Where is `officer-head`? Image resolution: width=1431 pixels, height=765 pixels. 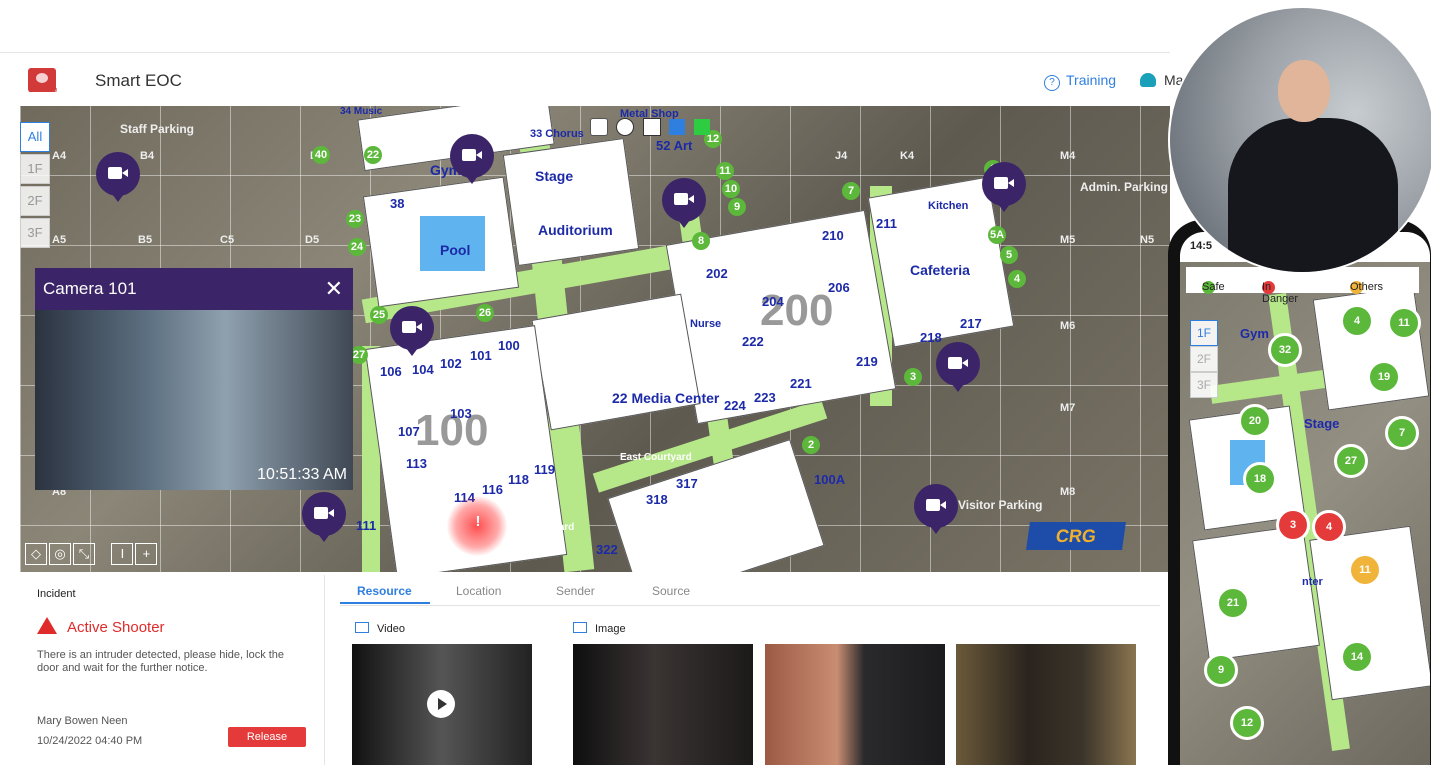
officer-head is located at coordinates (1304, 91).